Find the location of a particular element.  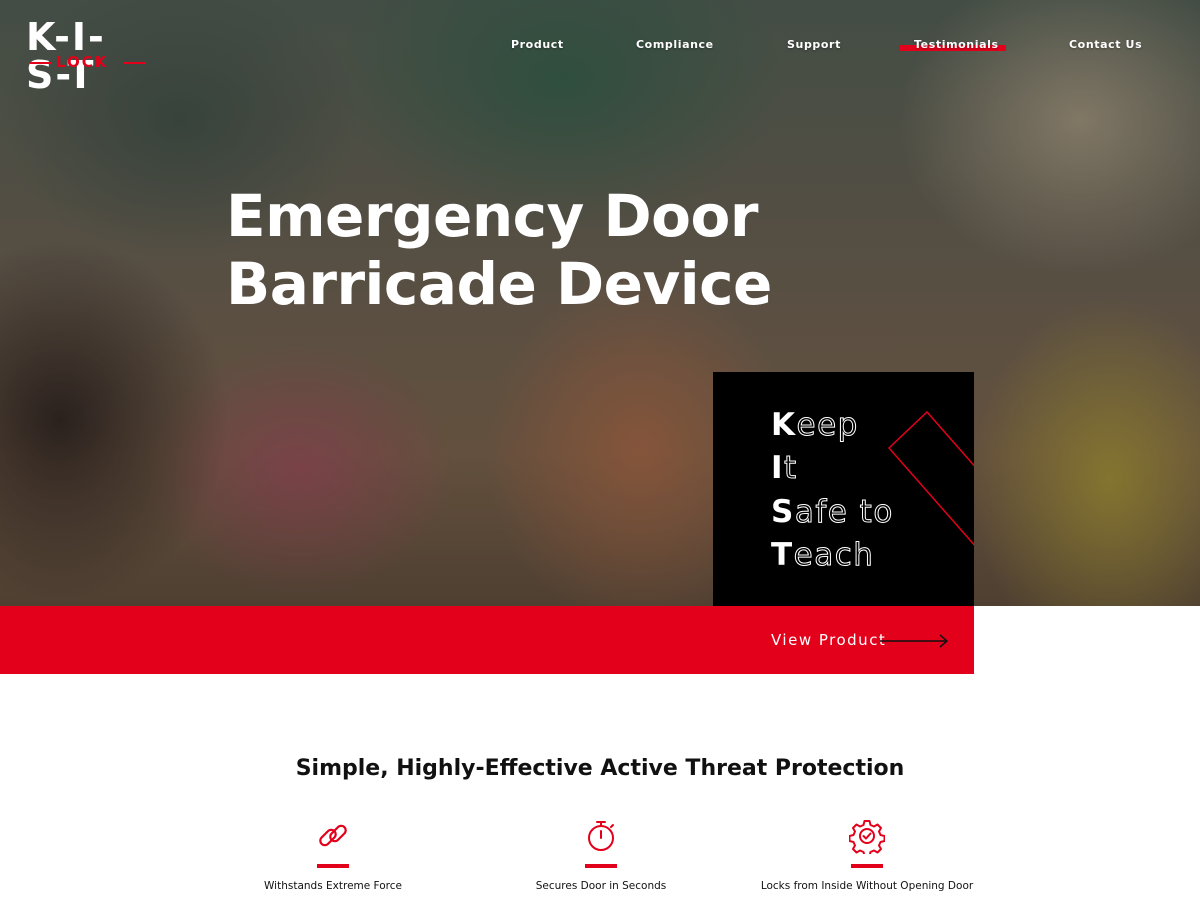

logo-right-line is located at coordinates (135, 63).